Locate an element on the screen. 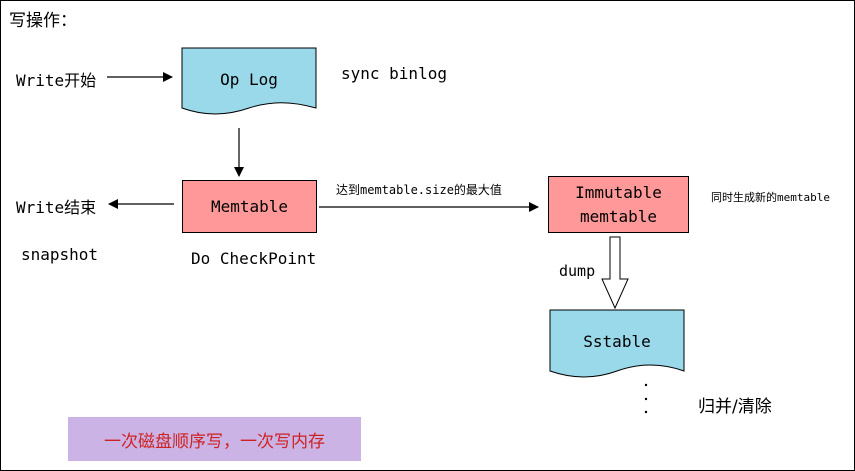 Image resolution: width=855 pixels, height=471 pixels. do-checkpoint-label: Do CheckPoint is located at coordinates (254, 258).